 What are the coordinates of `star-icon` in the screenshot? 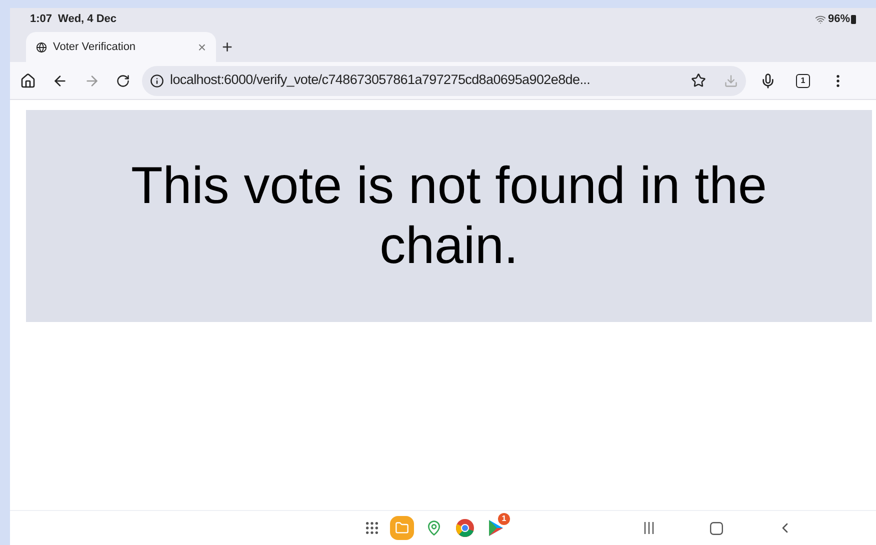 It's located at (698, 80).